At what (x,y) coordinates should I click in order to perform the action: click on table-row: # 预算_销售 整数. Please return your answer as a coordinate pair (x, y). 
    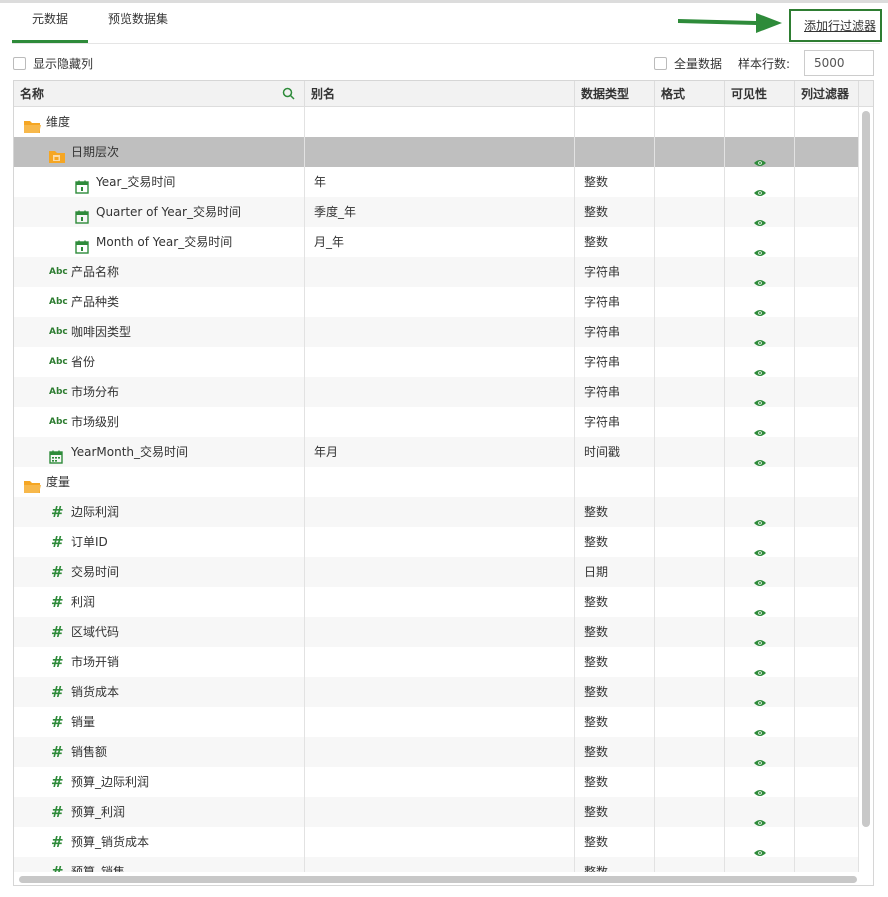
    Looking at the image, I should click on (436, 864).